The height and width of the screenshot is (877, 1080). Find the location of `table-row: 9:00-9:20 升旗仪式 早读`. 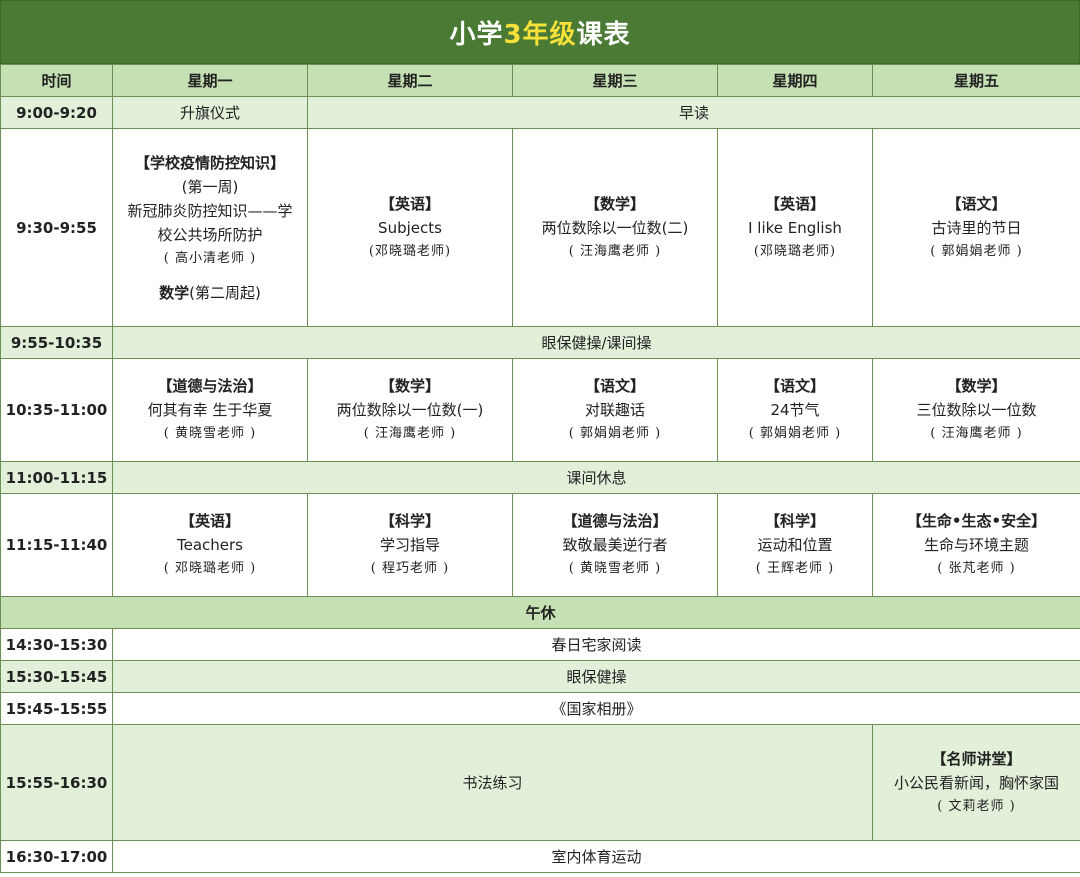

table-row: 9:00-9:20 升旗仪式 早读 is located at coordinates (540, 112).